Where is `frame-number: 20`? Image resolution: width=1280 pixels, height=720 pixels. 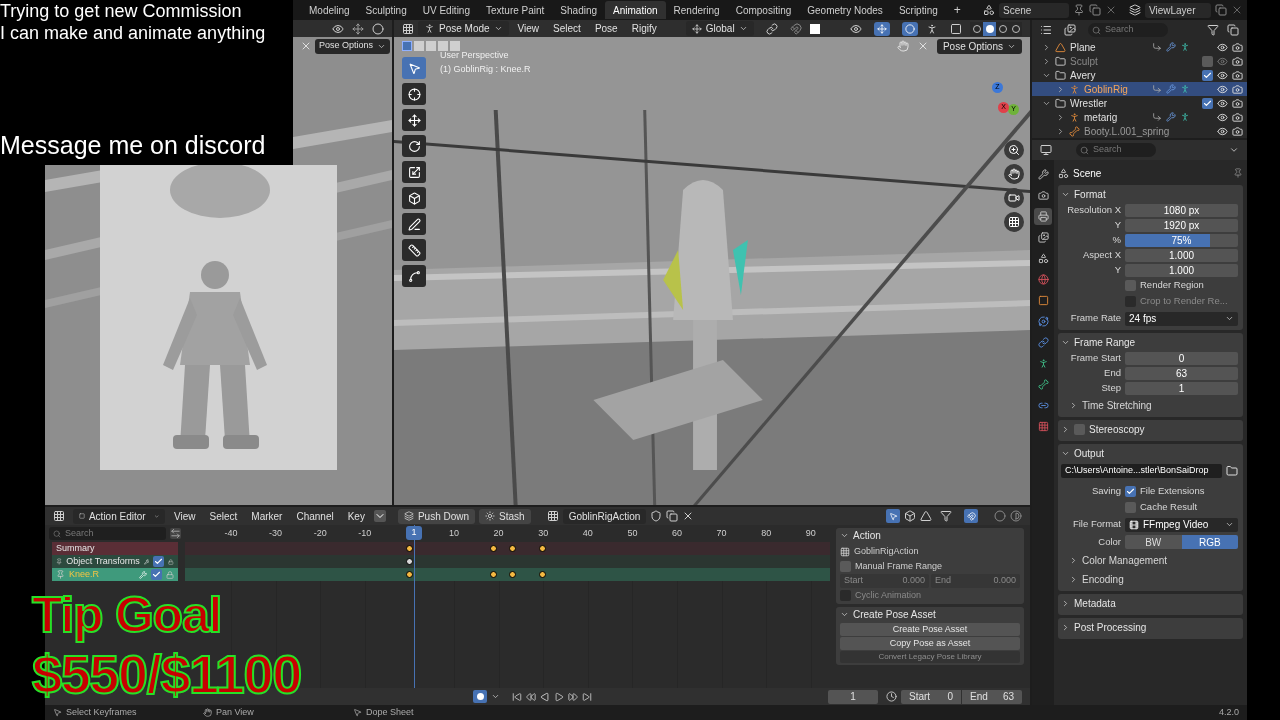
frame-number: 20 is located at coordinates (498, 533).